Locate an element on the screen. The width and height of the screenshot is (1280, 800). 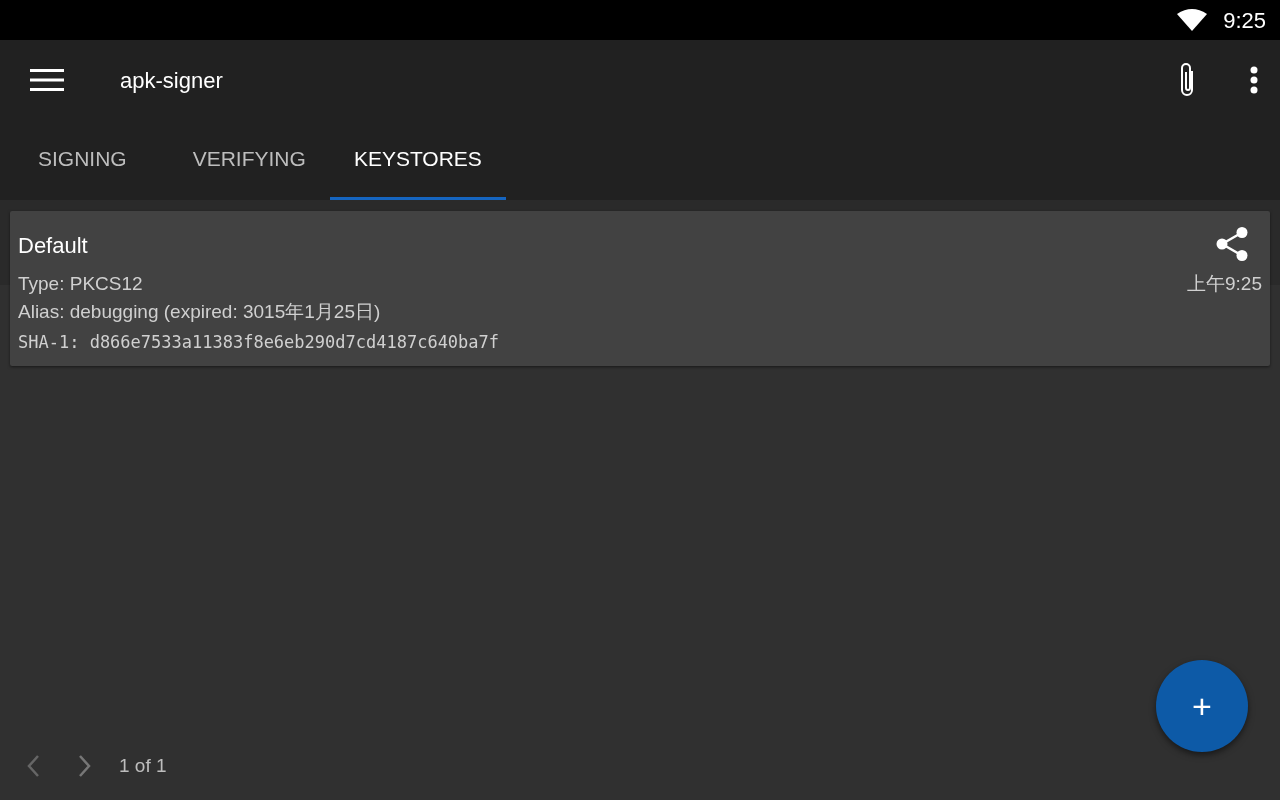
keystore-alias: Alias: debugging (expired: 3015年1月25日) is located at coordinates (200, 312).